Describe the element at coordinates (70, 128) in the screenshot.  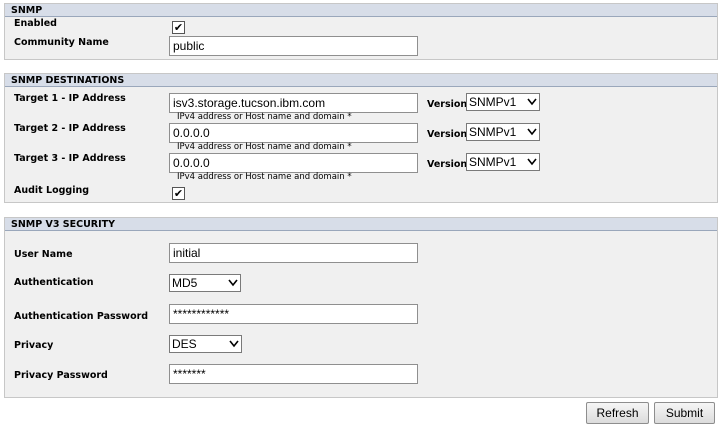
I see `target-2-label: Target 2 - IP Address` at that location.